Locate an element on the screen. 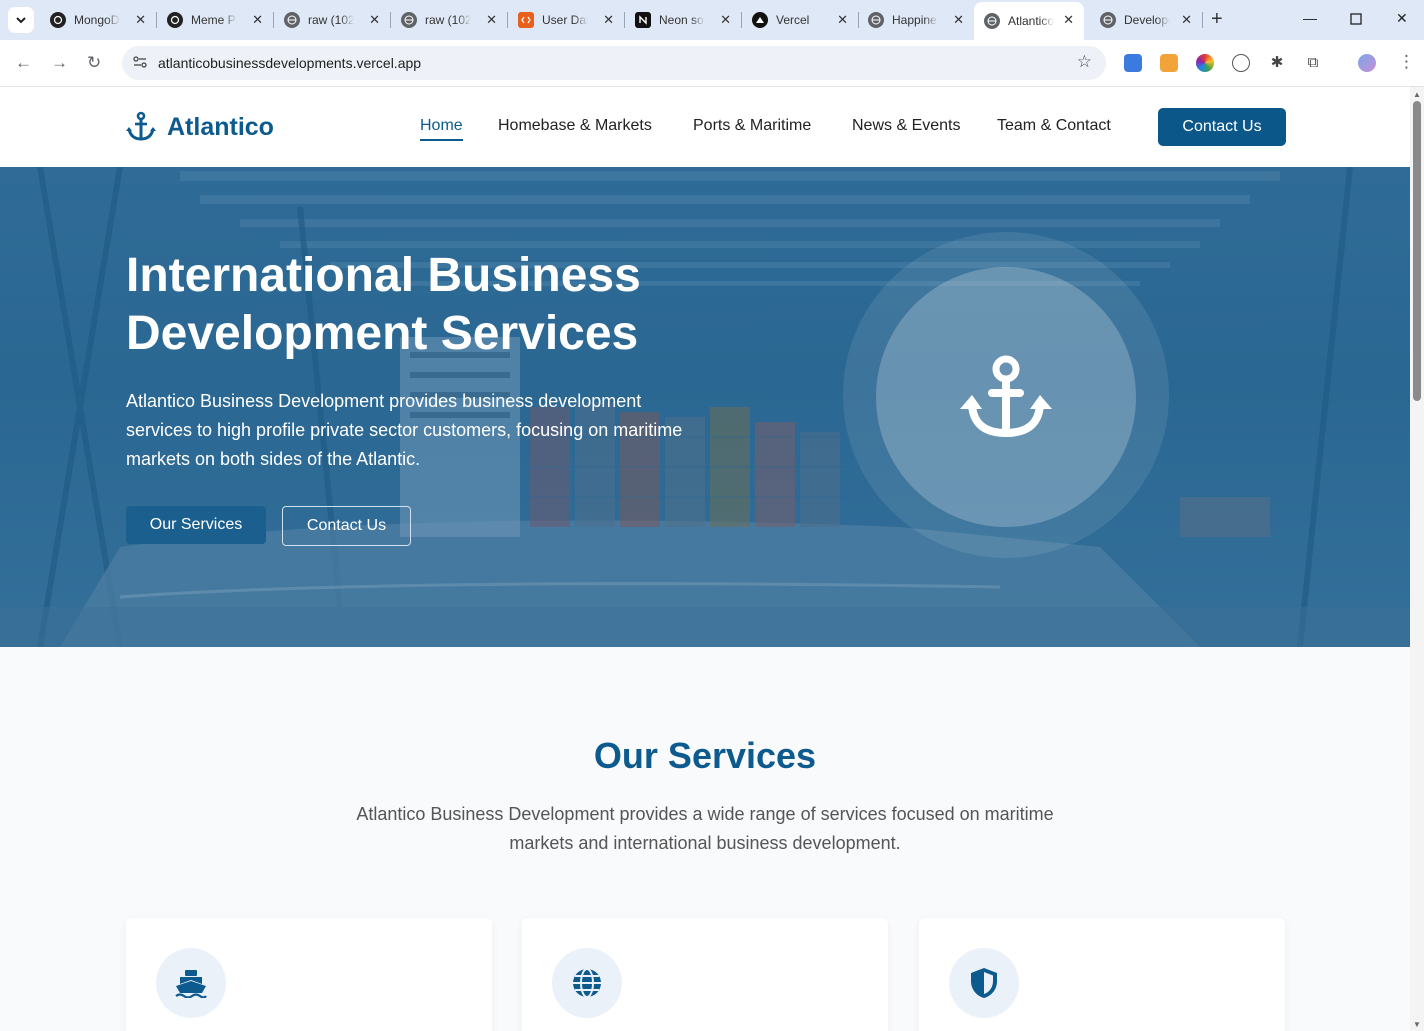 Image resolution: width=1424 pixels, height=1031 pixels. hero-contact-button: Contact Us is located at coordinates (346, 526).